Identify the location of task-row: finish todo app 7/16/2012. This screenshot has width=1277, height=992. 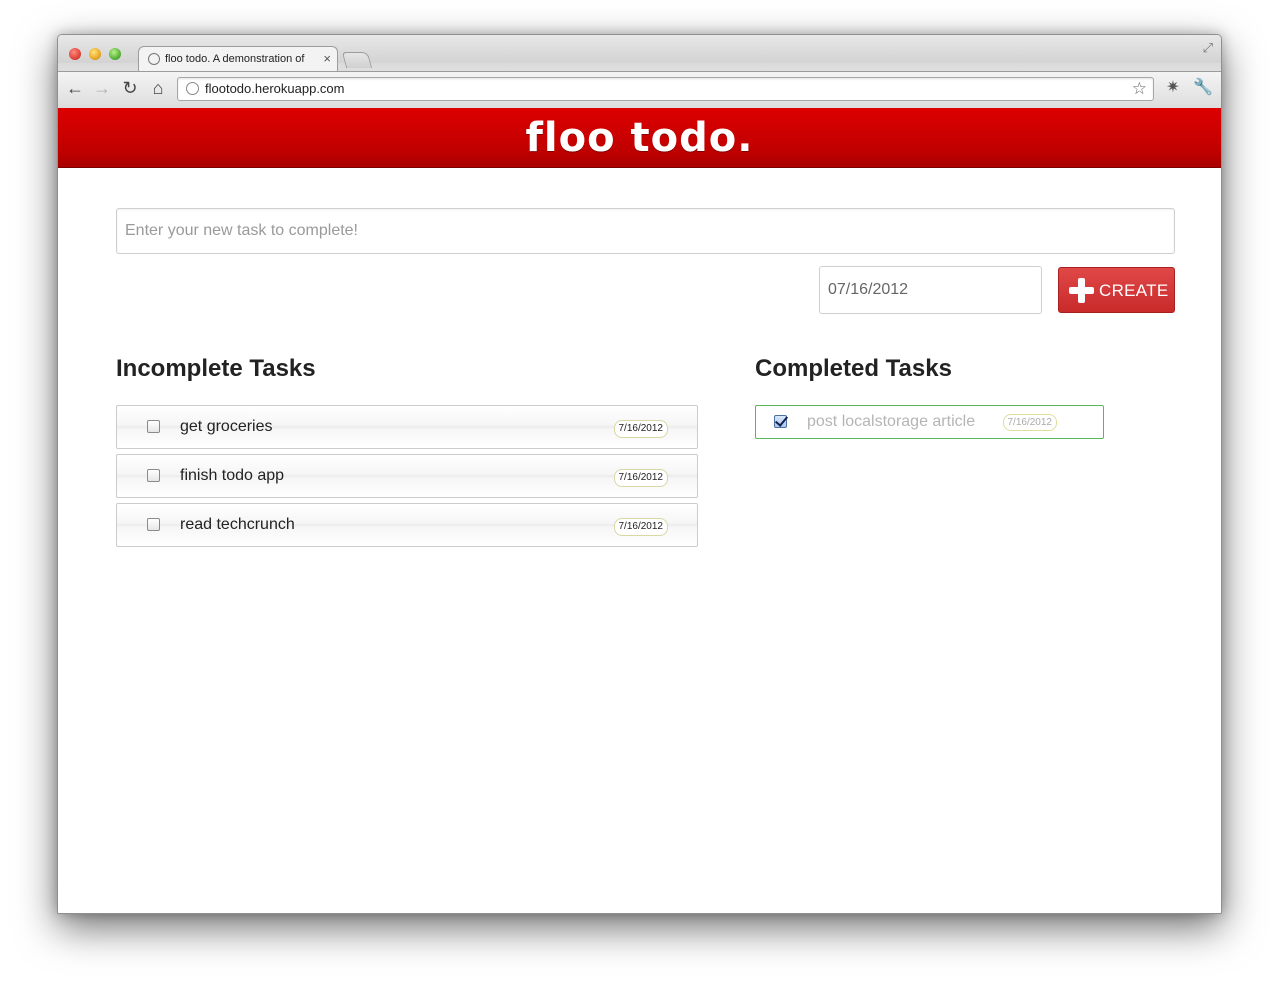
(407, 476).